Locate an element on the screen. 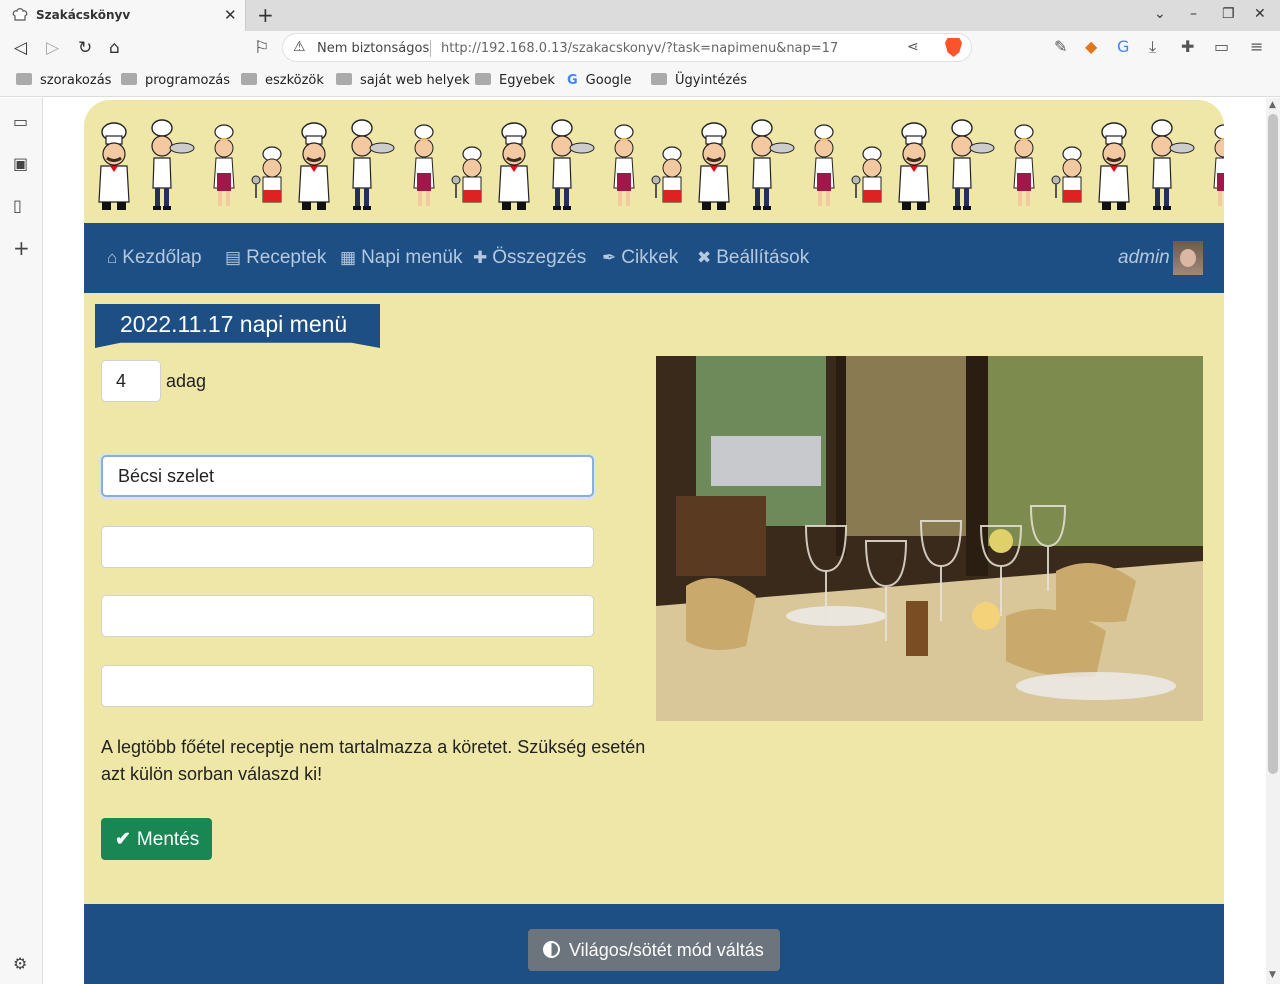 This screenshot has height=984, width=1280. nav-item-summary: ✚ Összegzés is located at coordinates (529, 258).